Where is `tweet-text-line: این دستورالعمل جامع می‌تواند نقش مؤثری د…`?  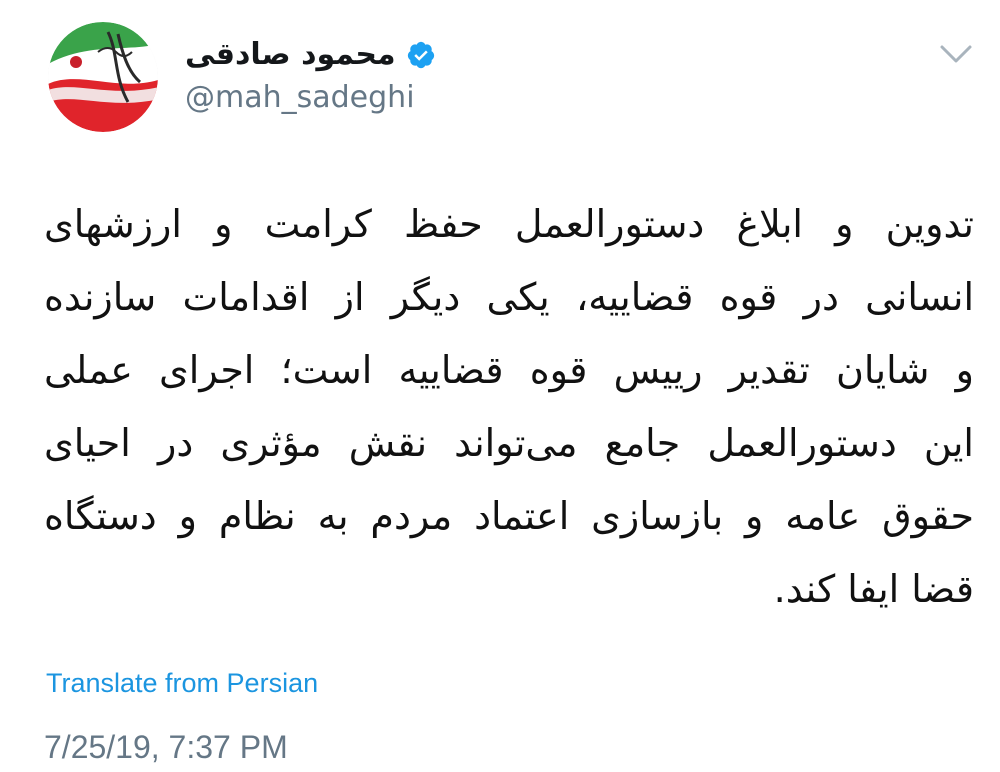 tweet-text-line: این دستورالعمل جامع می‌تواند نقش مؤثری د… is located at coordinates (509, 443).